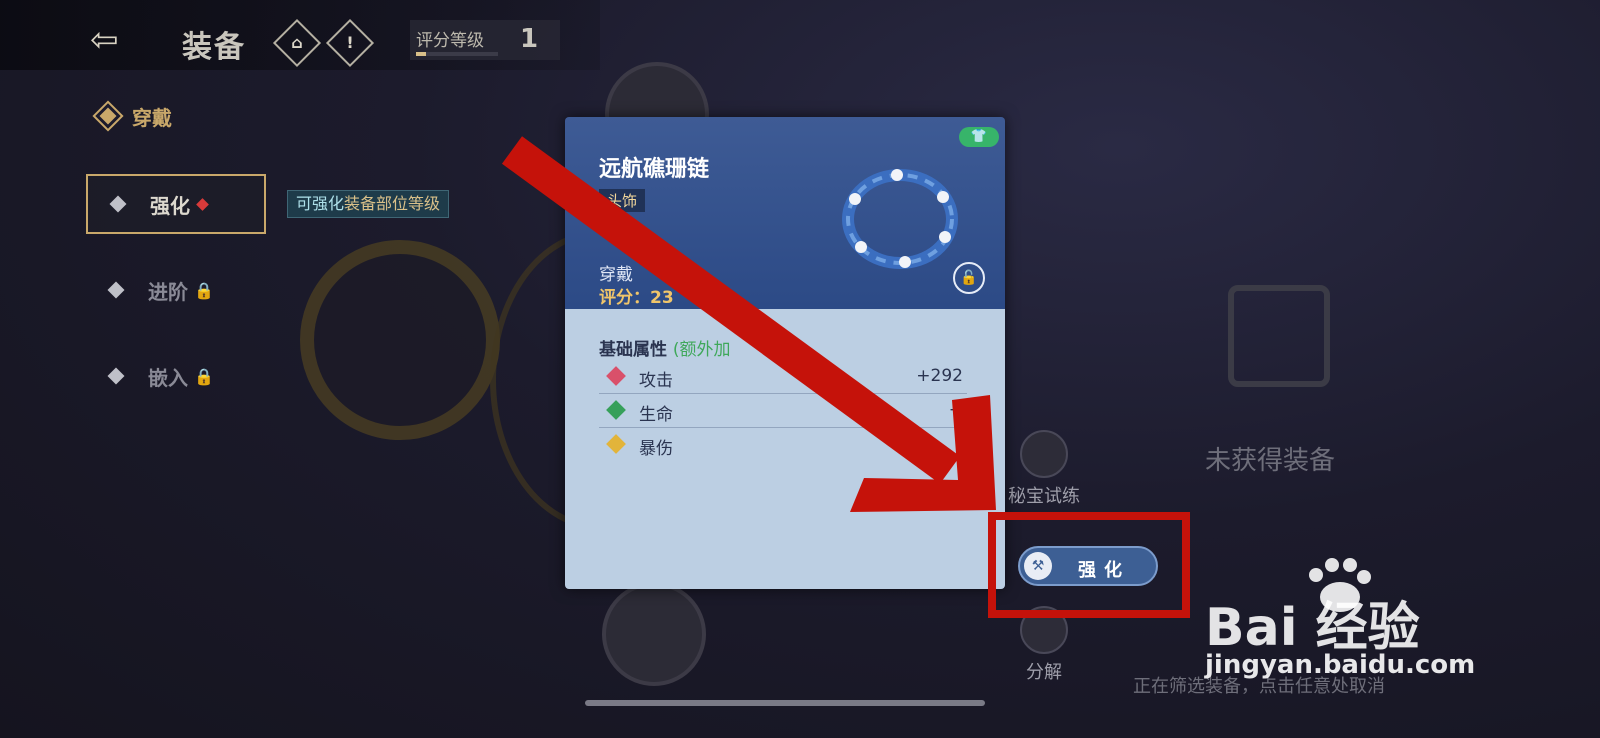  What do you see at coordinates (1279, 336) in the screenshot?
I see `empty-equipment-icon` at bounding box center [1279, 336].